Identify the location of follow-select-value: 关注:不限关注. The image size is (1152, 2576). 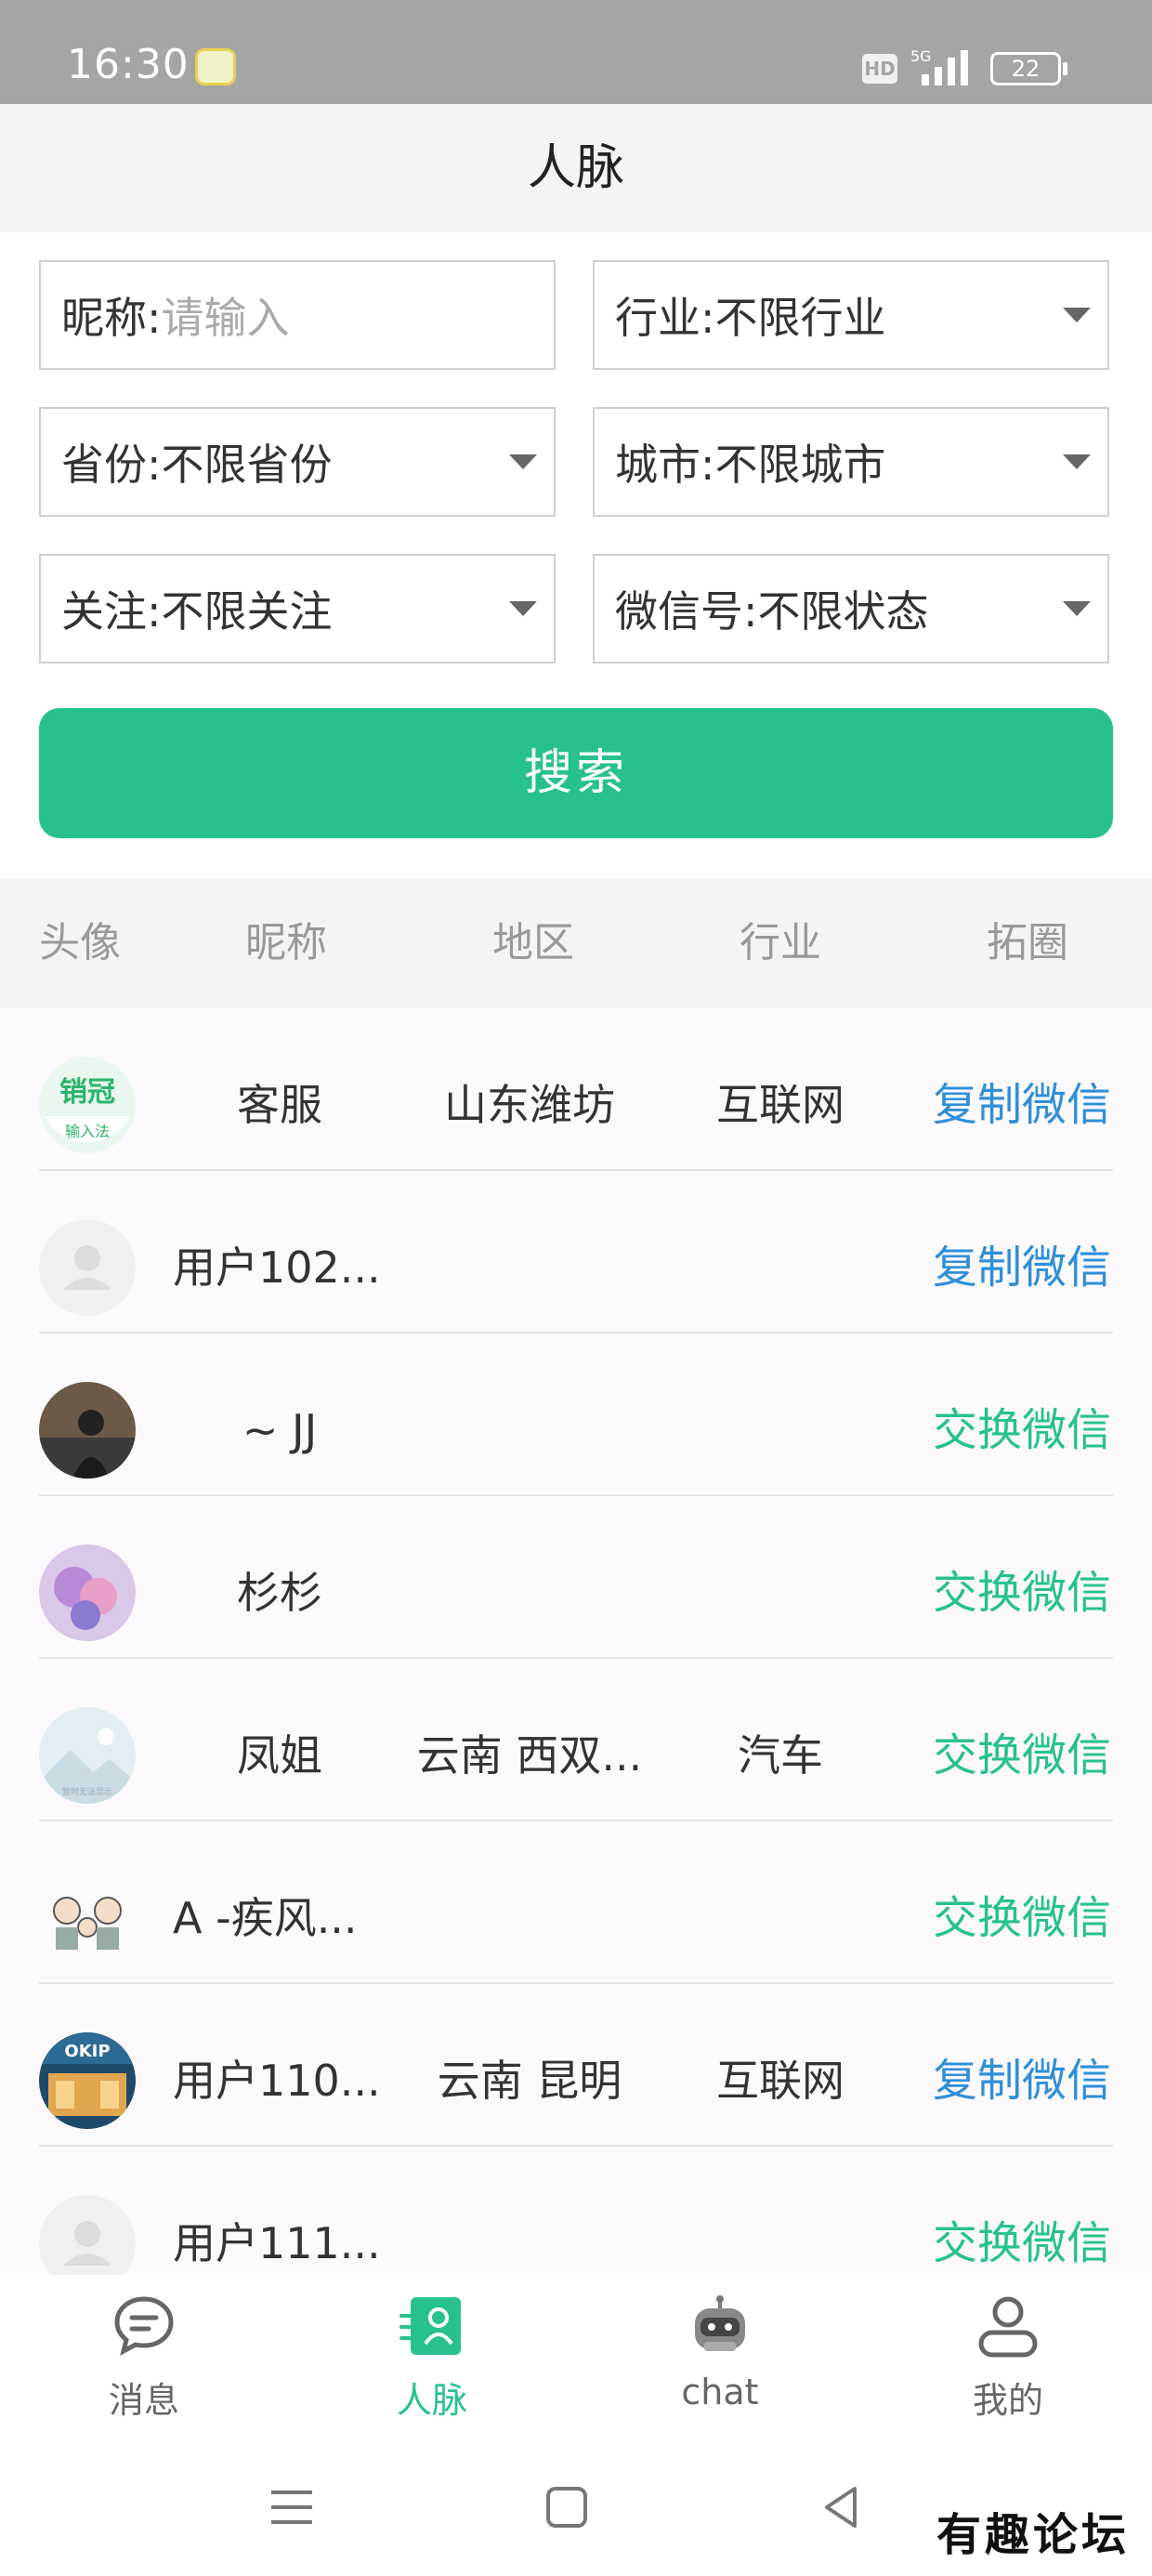
(197, 611).